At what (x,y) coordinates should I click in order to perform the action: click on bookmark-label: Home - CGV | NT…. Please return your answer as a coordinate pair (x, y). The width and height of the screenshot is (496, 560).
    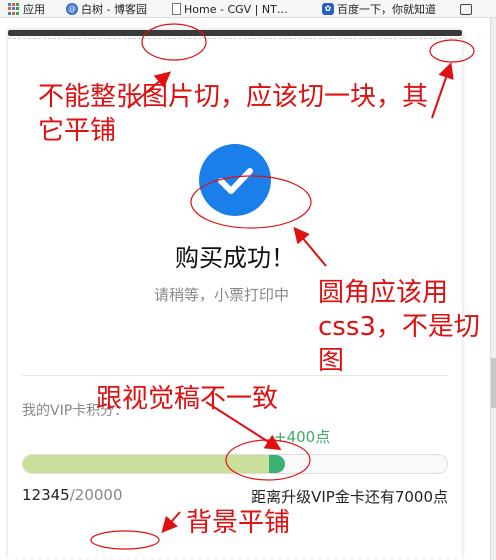
    Looking at the image, I should click on (236, 9).